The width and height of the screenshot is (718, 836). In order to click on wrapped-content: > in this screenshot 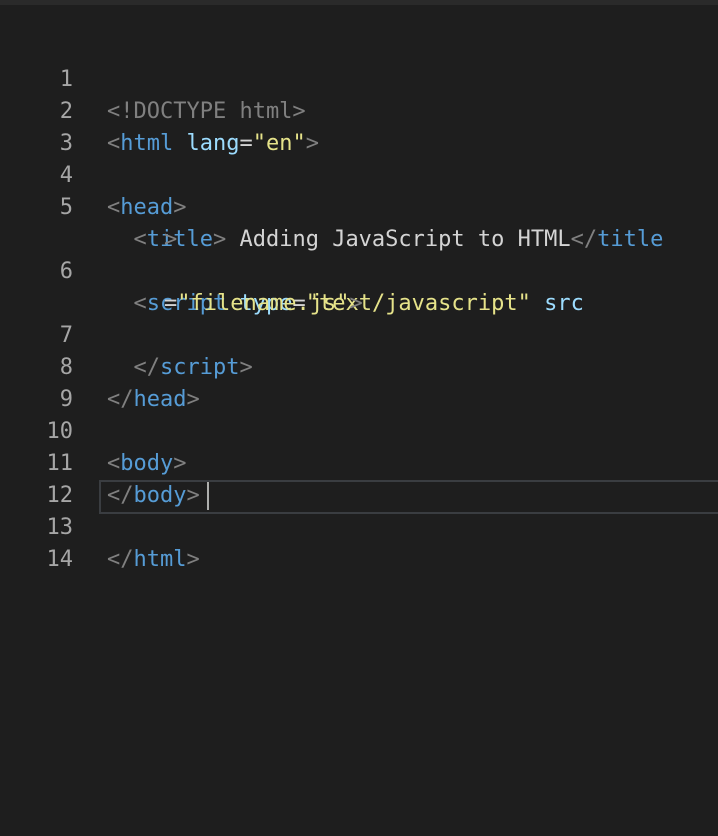, I will do `click(170, 240)`.